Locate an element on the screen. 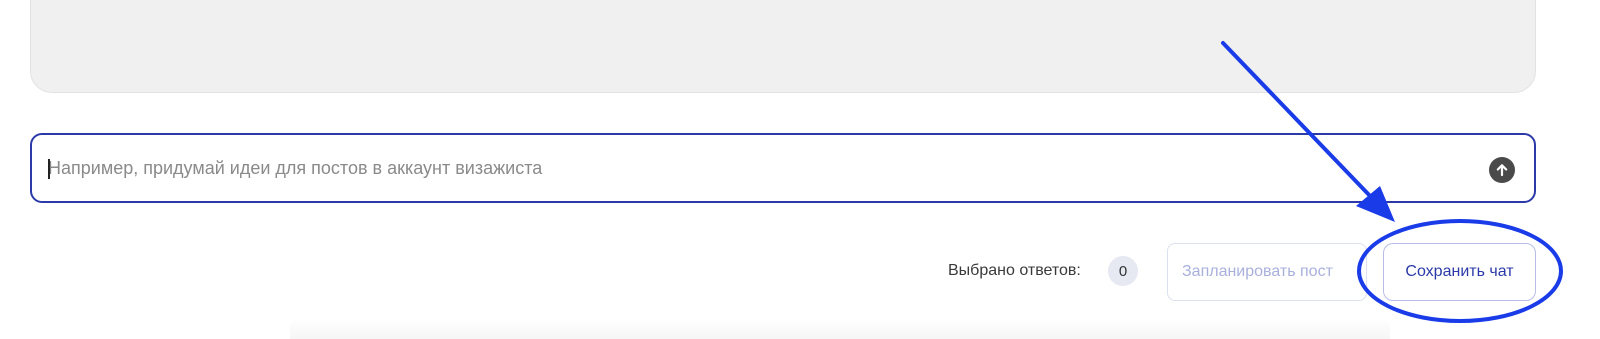 The height and width of the screenshot is (339, 1600). bottom-panel-edge is located at coordinates (840, 328).